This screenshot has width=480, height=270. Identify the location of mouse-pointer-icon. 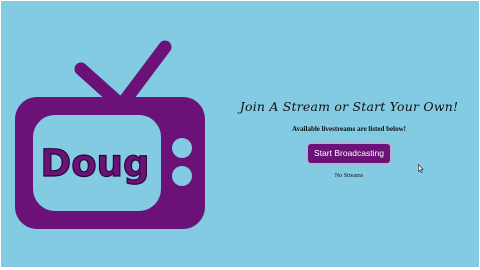
(421, 168).